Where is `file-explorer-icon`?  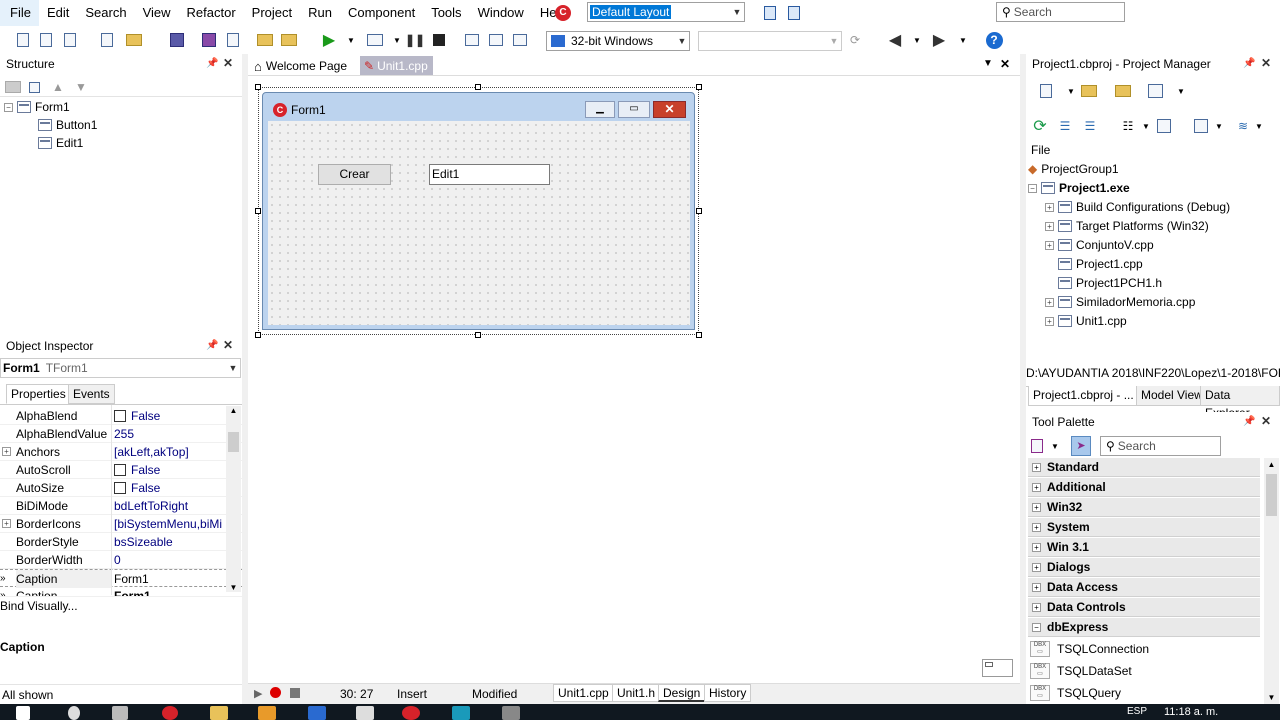
file-explorer-icon is located at coordinates (219, 713).